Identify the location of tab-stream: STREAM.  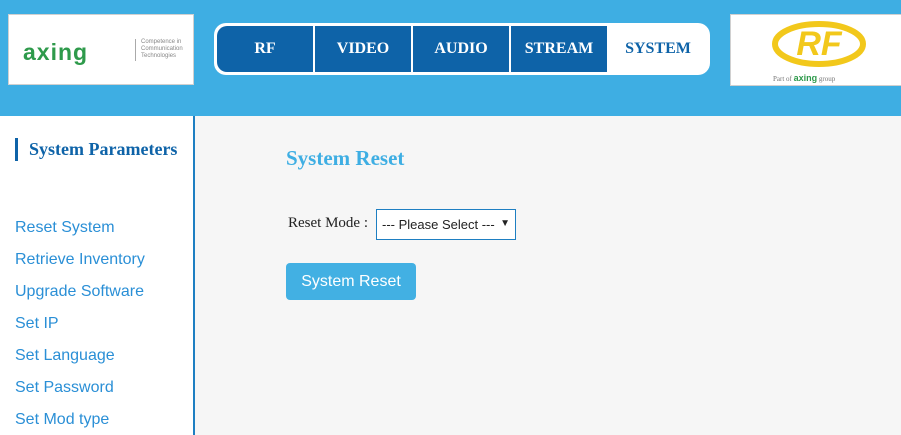
(559, 49).